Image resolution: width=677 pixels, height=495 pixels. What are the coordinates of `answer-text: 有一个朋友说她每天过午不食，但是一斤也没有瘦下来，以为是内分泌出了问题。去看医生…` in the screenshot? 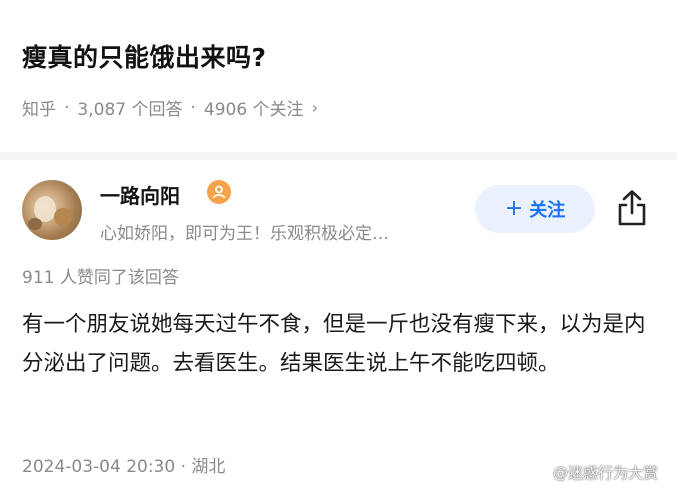 It's located at (337, 344).